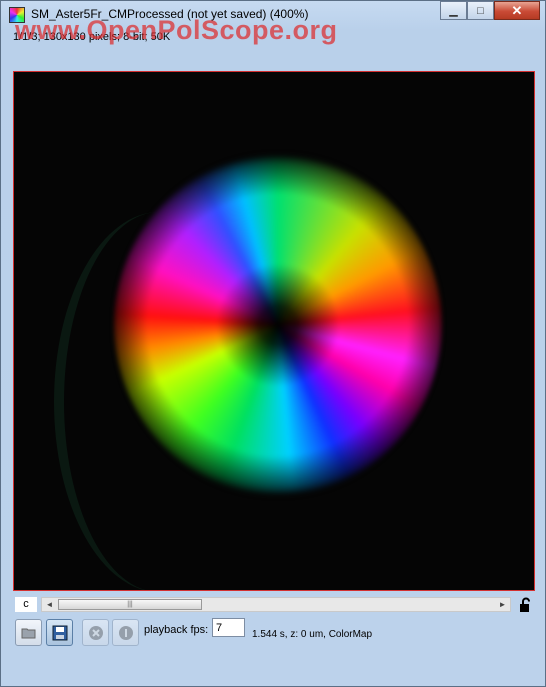  What do you see at coordinates (228, 627) in the screenshot?
I see `fps-input` at bounding box center [228, 627].